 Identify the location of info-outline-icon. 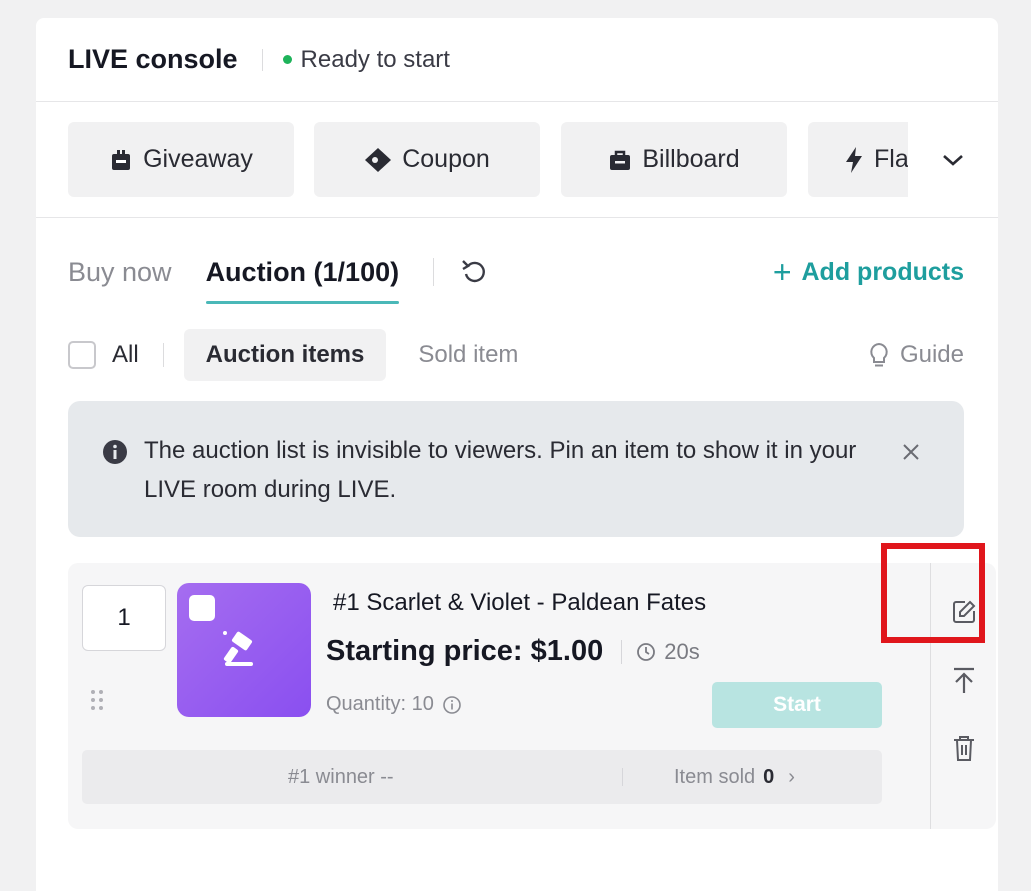
(452, 705).